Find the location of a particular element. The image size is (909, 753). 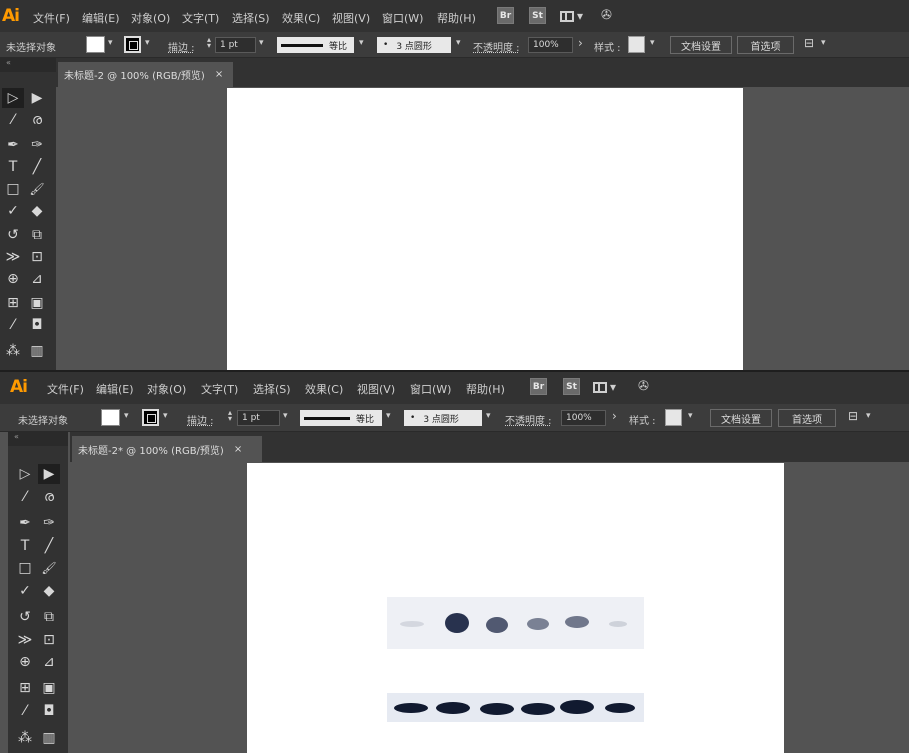

close-tab-icon: × is located at coordinates (238, 449).